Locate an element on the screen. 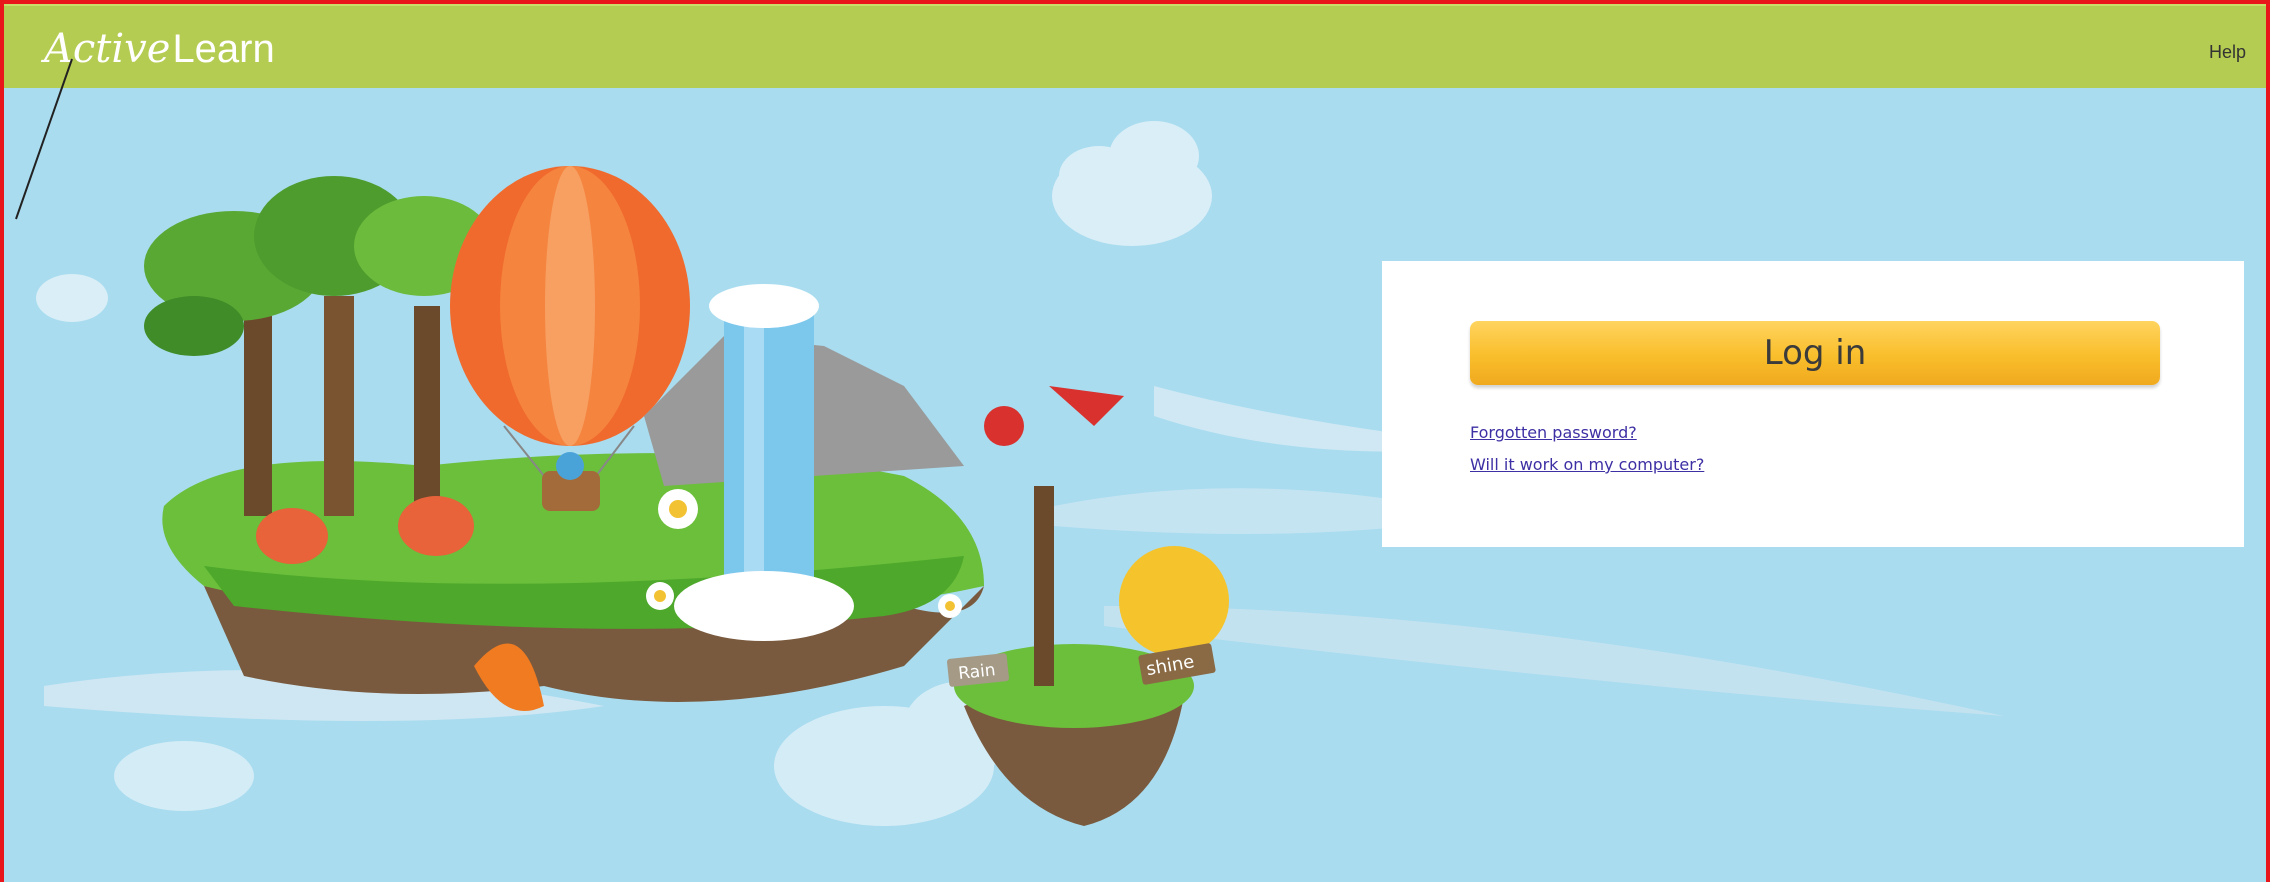  forgot-password-link: Forgotten password? is located at coordinates (1553, 432).